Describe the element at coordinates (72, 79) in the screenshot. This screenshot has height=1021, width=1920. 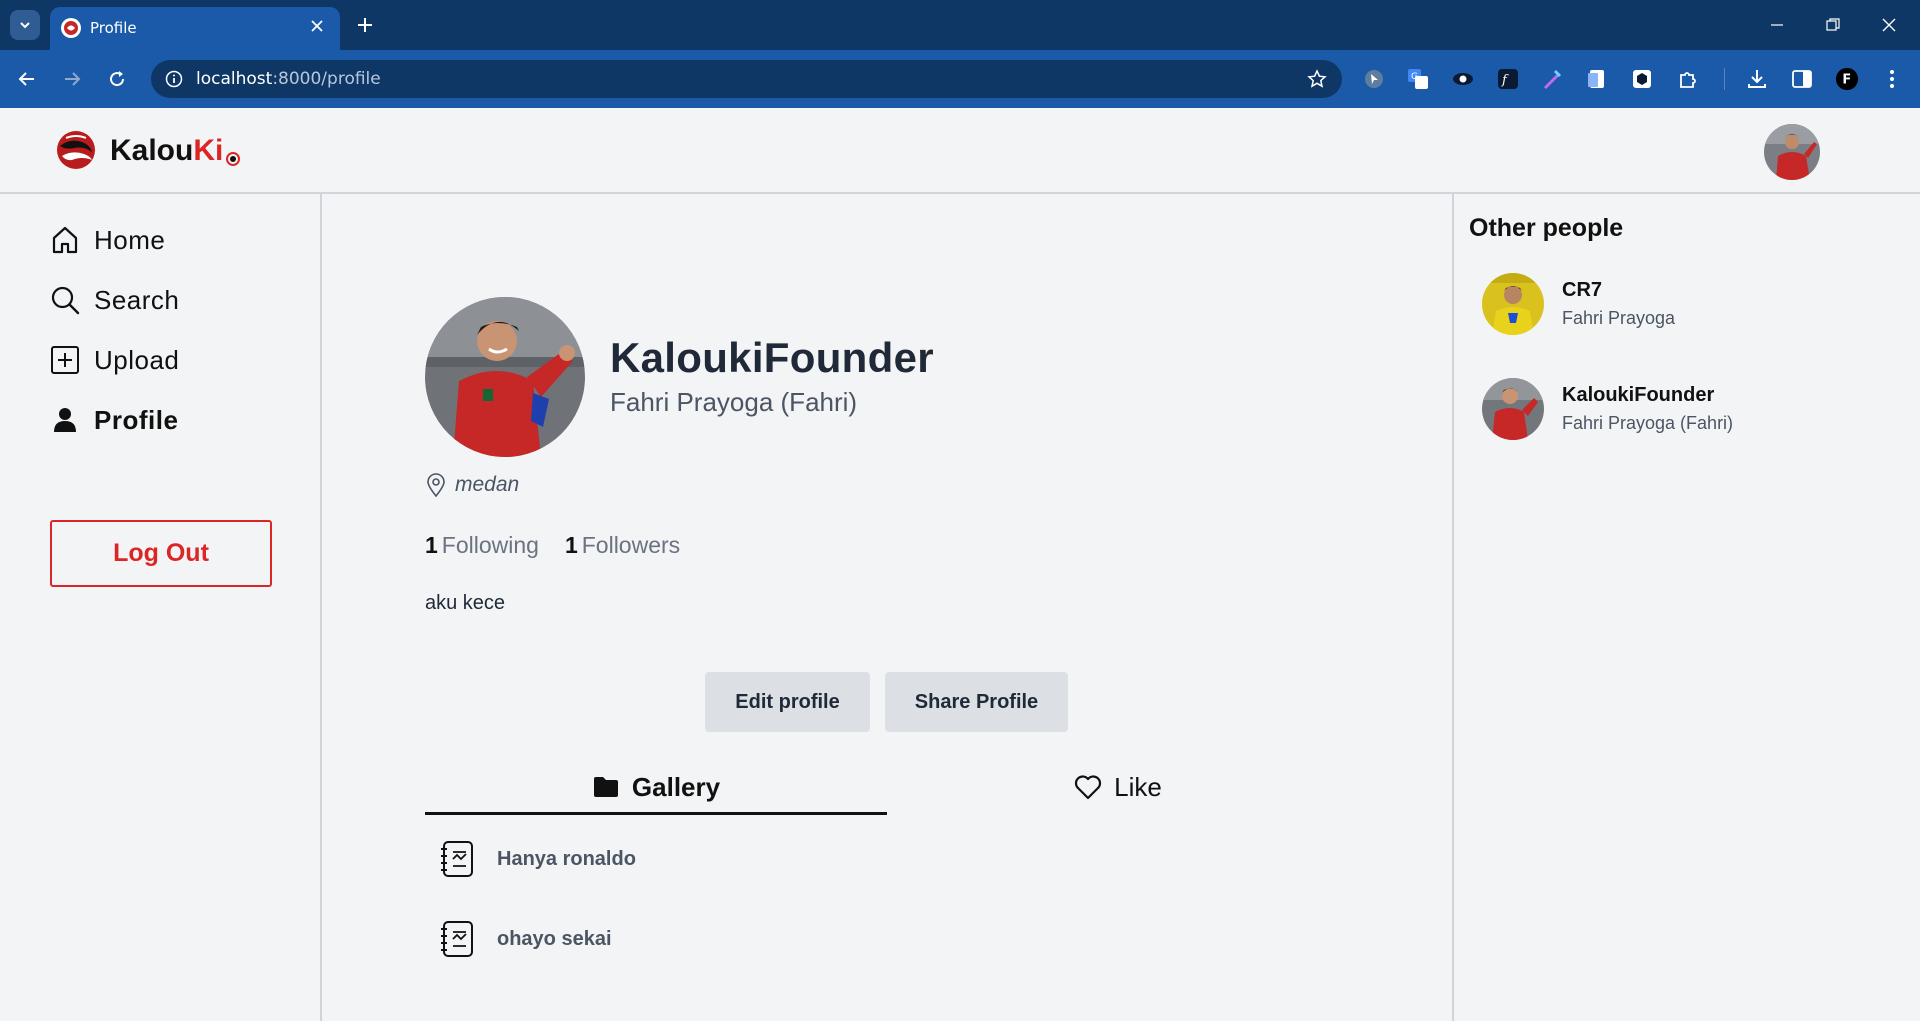
I see `forward-arrow-icon` at that location.